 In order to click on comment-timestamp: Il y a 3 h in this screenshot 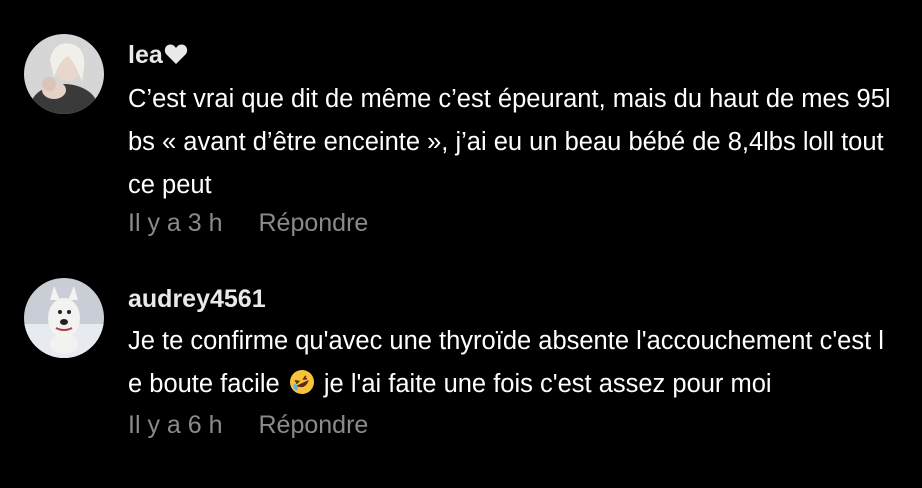, I will do `click(175, 223)`.